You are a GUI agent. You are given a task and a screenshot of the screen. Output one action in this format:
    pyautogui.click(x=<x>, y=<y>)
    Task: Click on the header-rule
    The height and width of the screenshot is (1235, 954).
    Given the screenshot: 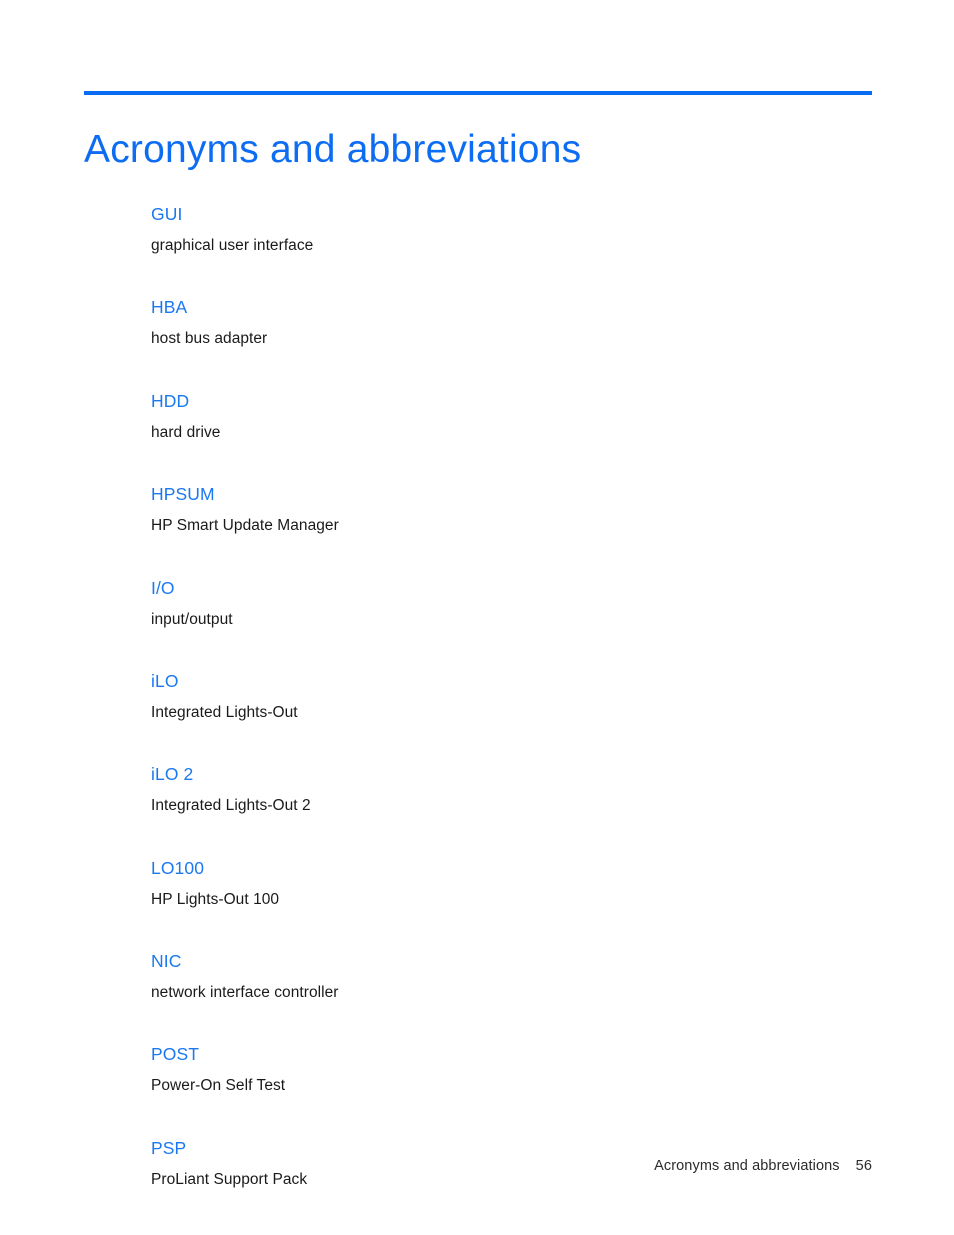 What is the action you would take?
    pyautogui.click(x=478, y=93)
    